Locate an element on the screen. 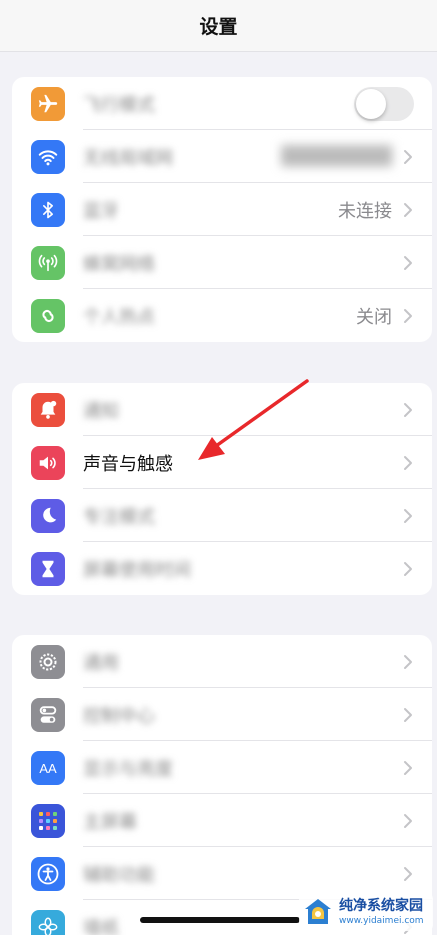  watermark-url: www.yidaimei.com is located at coordinates (381, 920).